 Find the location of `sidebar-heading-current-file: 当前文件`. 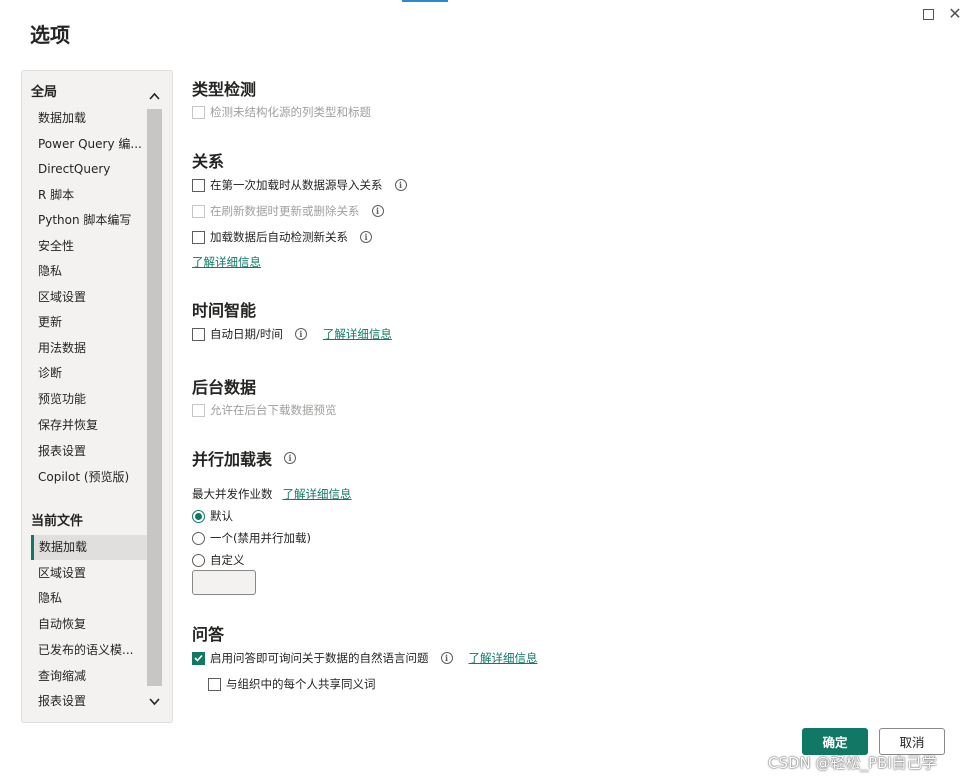

sidebar-heading-current-file: 当前文件 is located at coordinates (57, 521).